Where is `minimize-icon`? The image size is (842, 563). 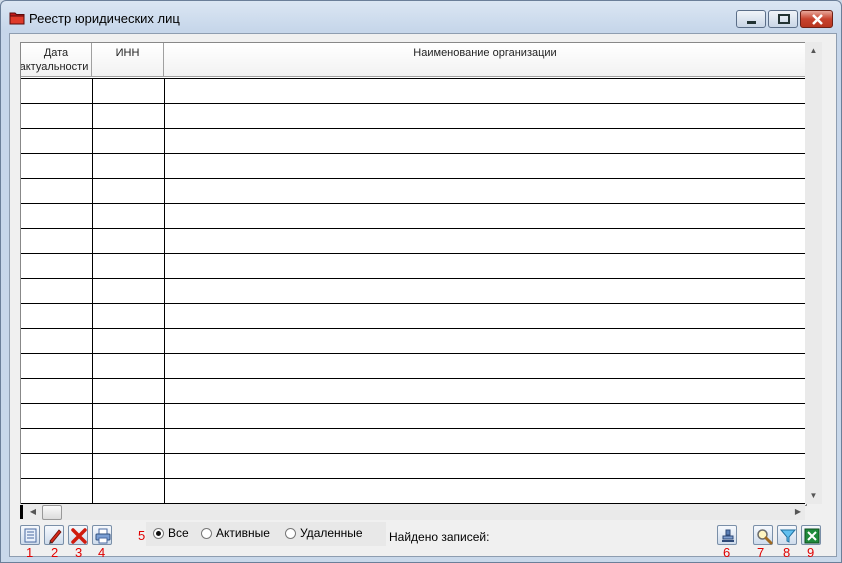 minimize-icon is located at coordinates (751, 22).